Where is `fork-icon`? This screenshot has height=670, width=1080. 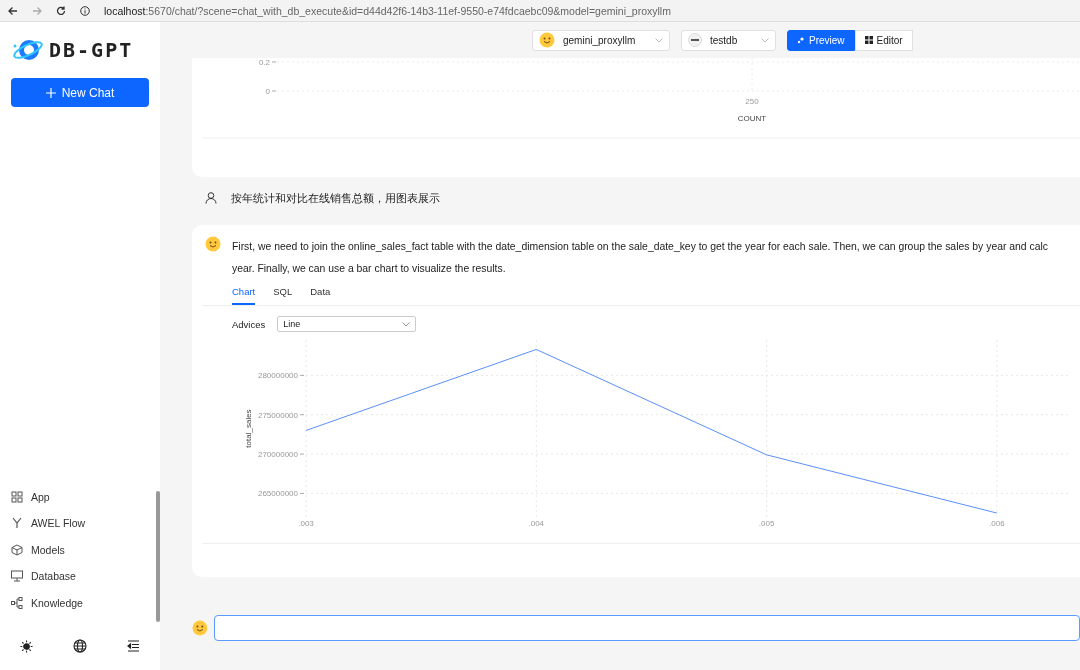 fork-icon is located at coordinates (17, 523).